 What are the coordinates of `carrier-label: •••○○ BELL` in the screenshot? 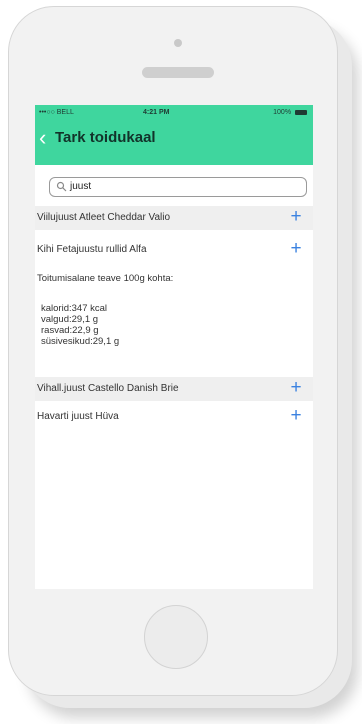 It's located at (56, 112).